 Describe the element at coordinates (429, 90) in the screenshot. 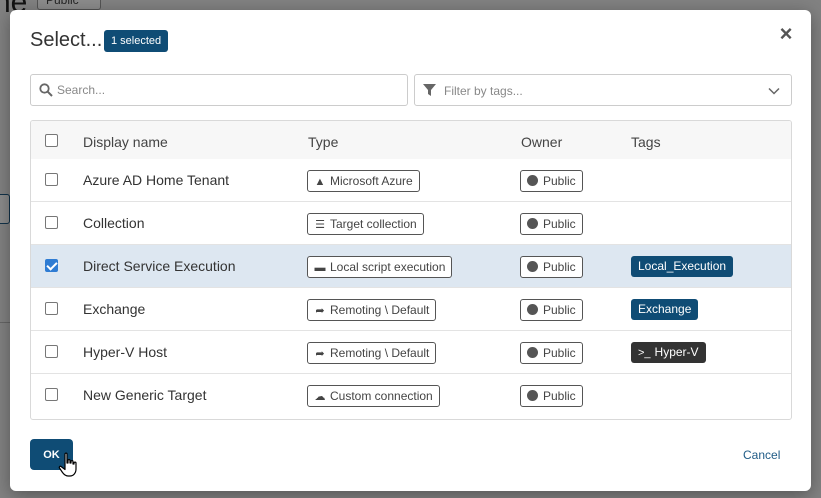

I see `filter-icon` at that location.